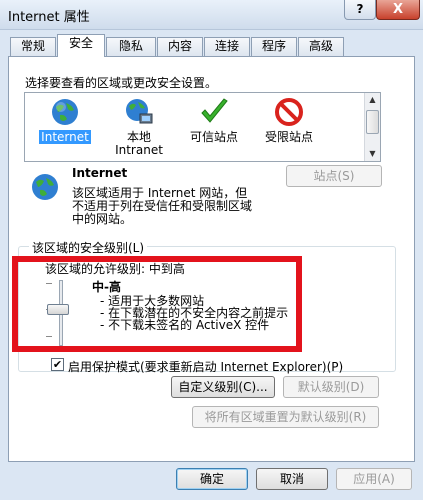 This screenshot has height=500, width=423. What do you see at coordinates (65, 137) in the screenshot?
I see `zone-label: Internet` at bounding box center [65, 137].